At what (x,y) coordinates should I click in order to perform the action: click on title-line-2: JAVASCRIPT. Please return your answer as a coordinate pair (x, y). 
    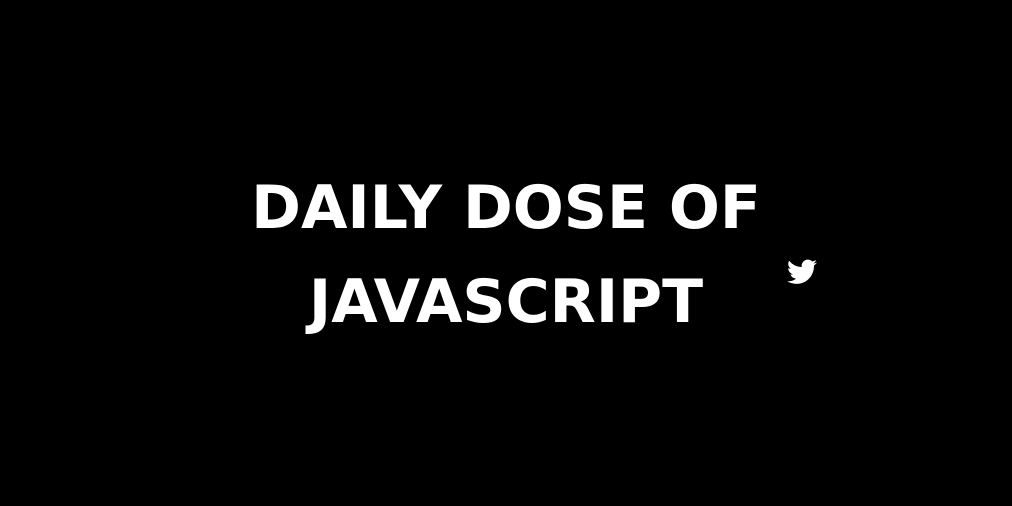
    Looking at the image, I should click on (506, 302).